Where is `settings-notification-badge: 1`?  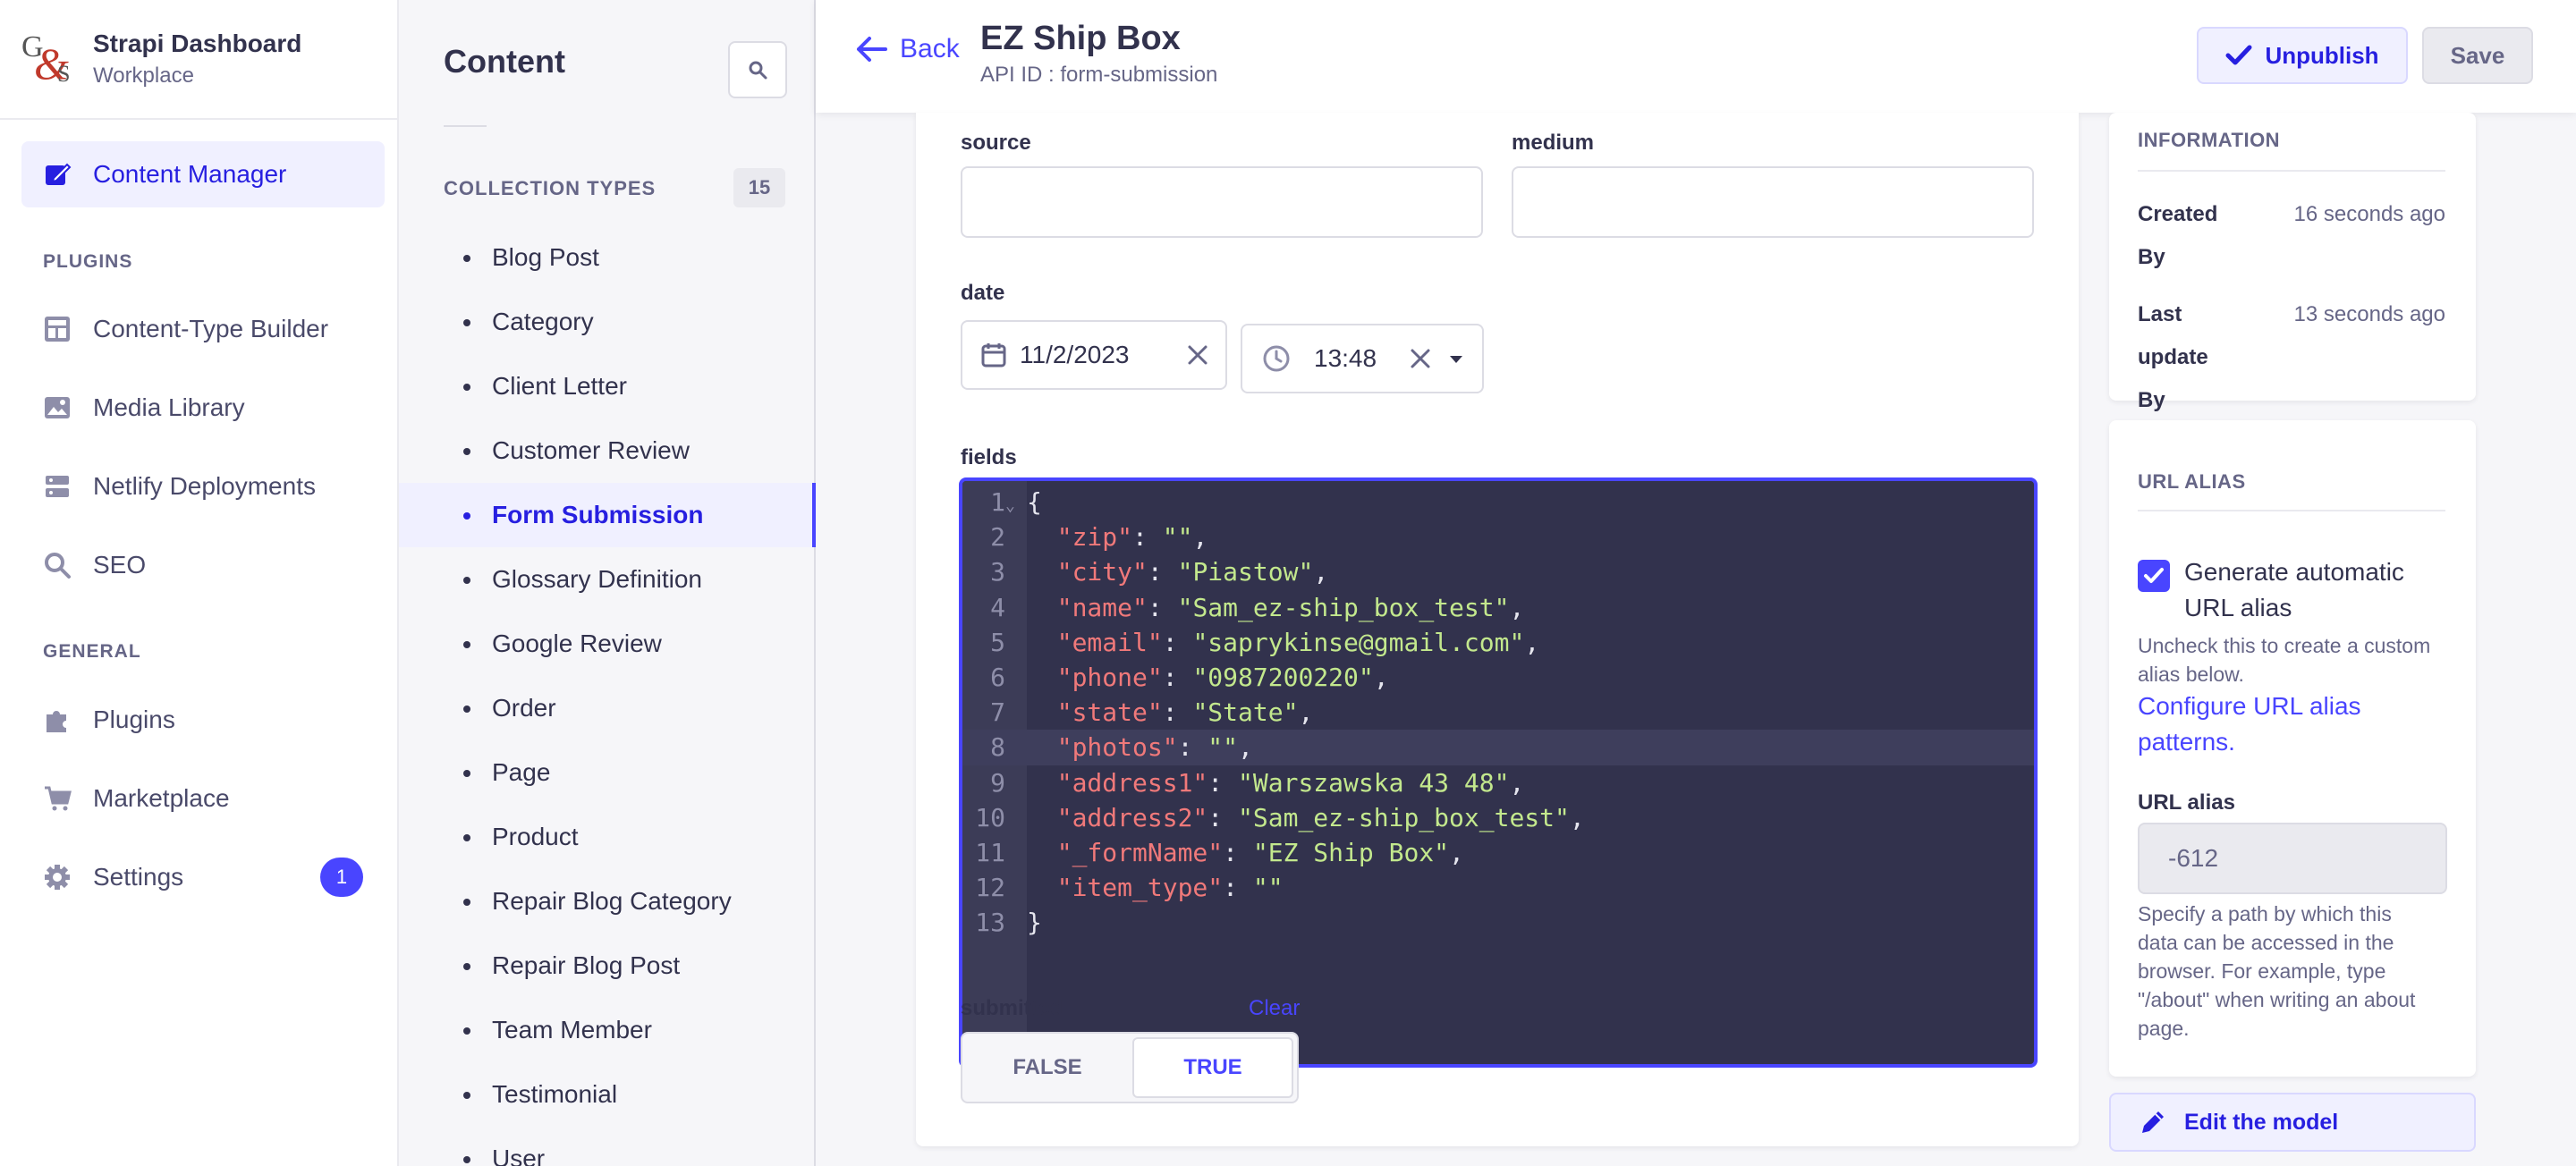
settings-notification-badge: 1 is located at coordinates (341, 877).